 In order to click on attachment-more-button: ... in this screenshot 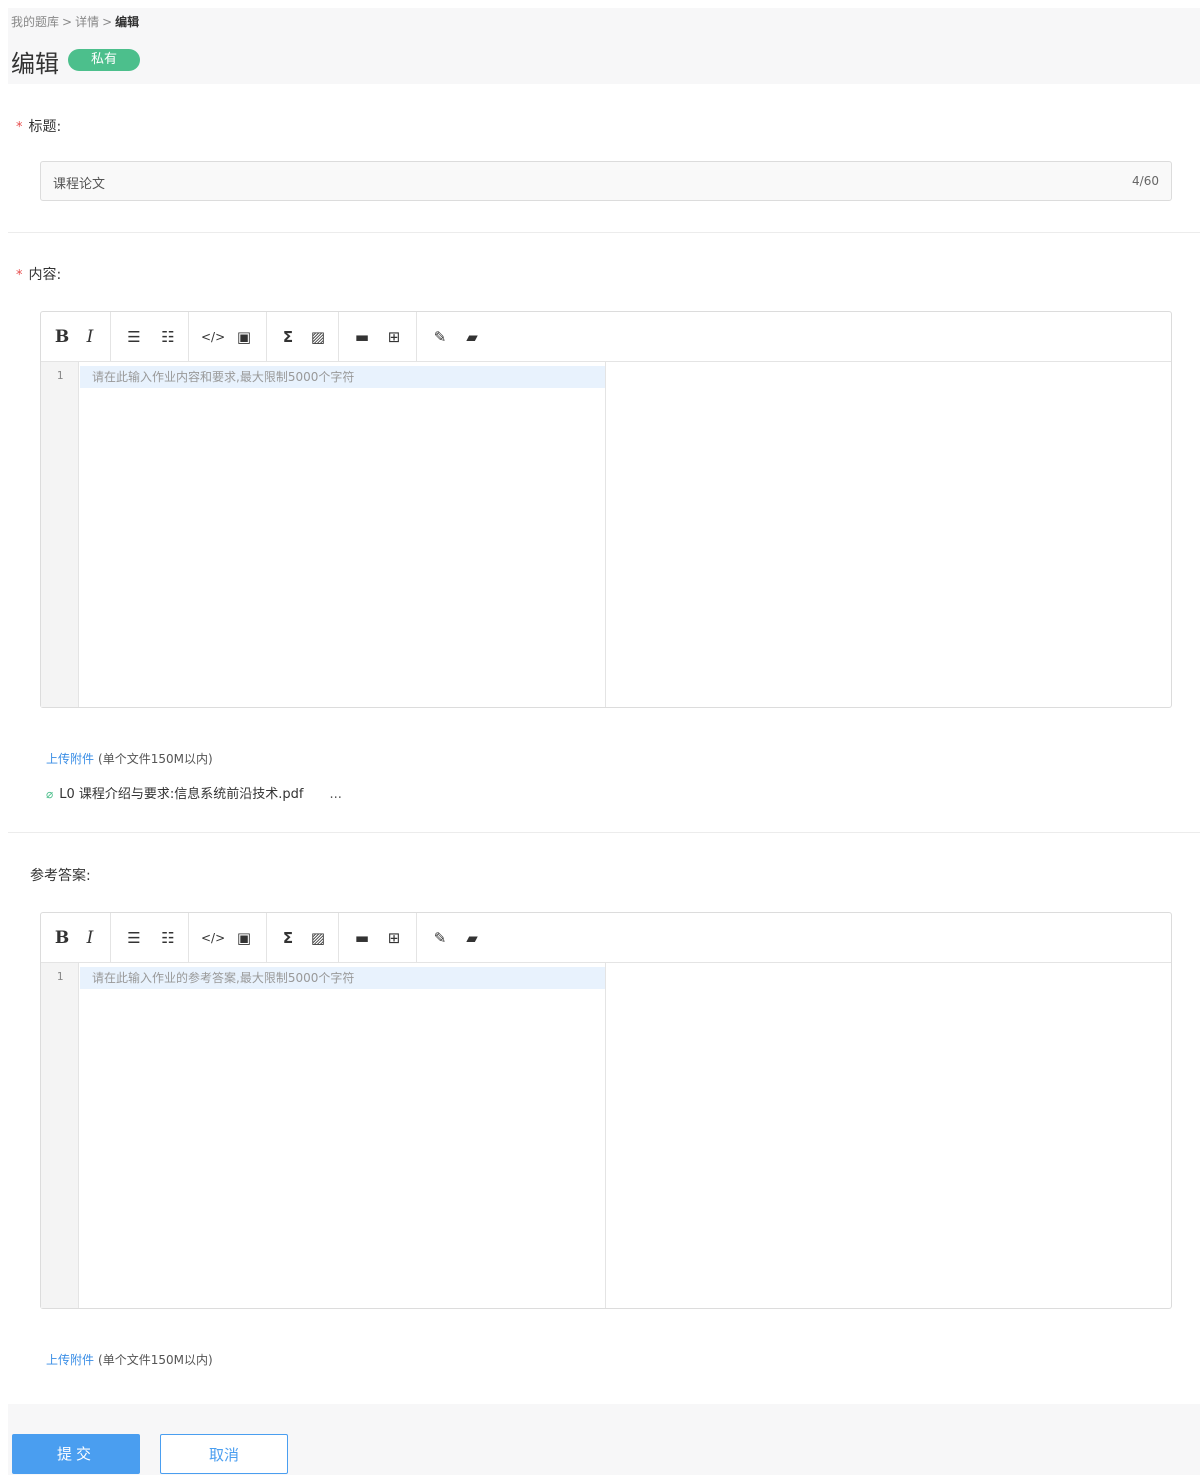, I will do `click(335, 794)`.